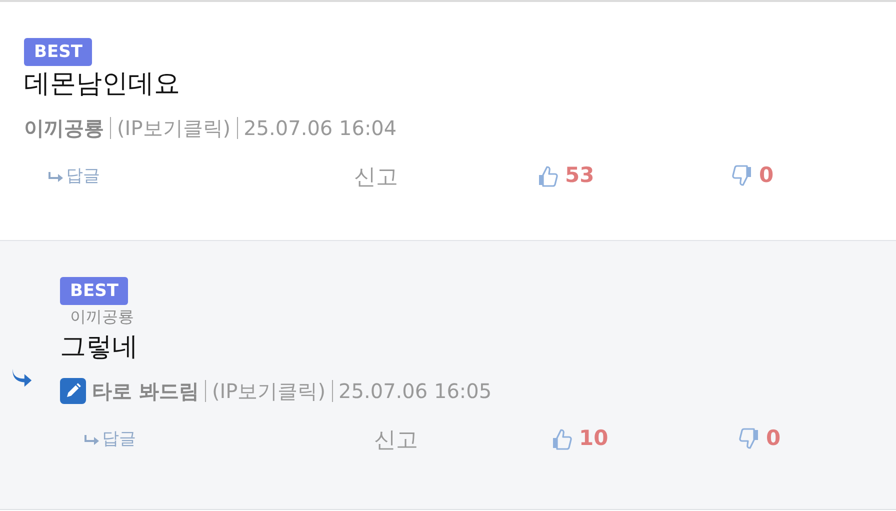 The image size is (896, 511). I want to click on comment-date: 25.07.06 16:05, so click(415, 391).